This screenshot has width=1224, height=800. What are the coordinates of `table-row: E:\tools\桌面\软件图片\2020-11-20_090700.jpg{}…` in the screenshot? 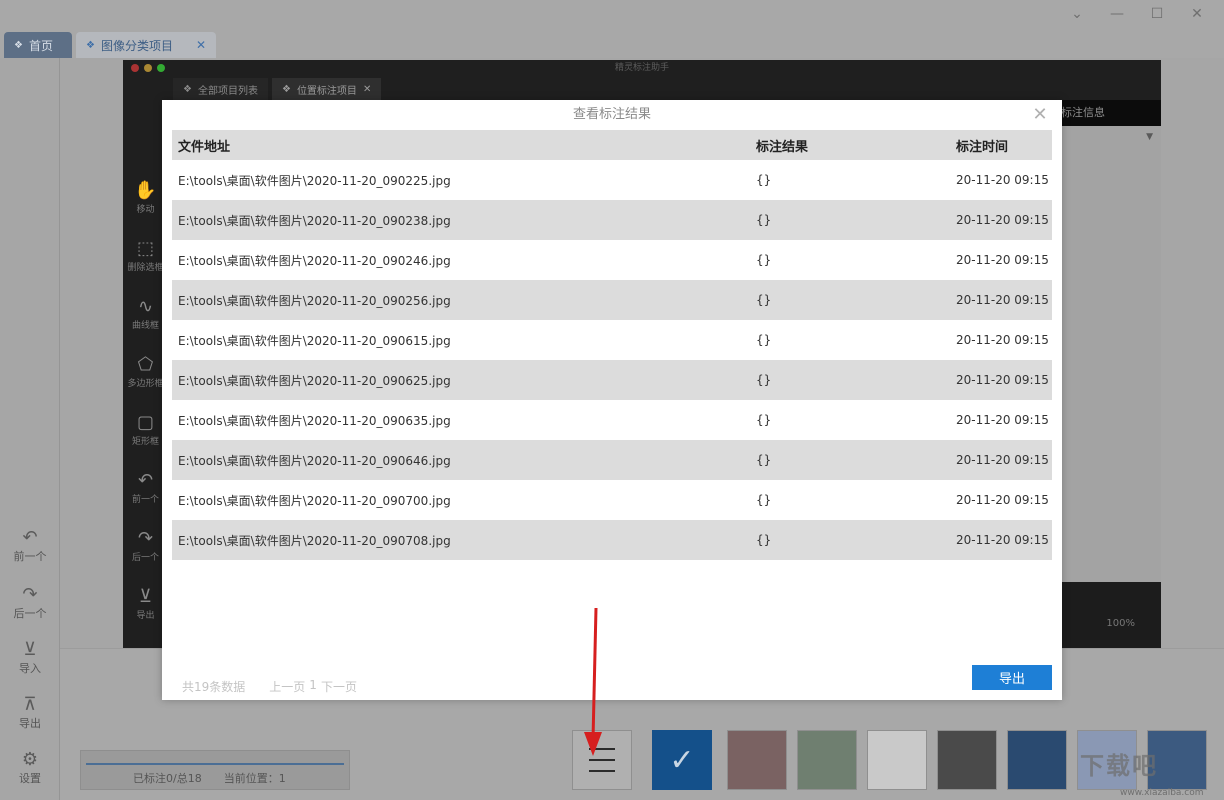 It's located at (612, 500).